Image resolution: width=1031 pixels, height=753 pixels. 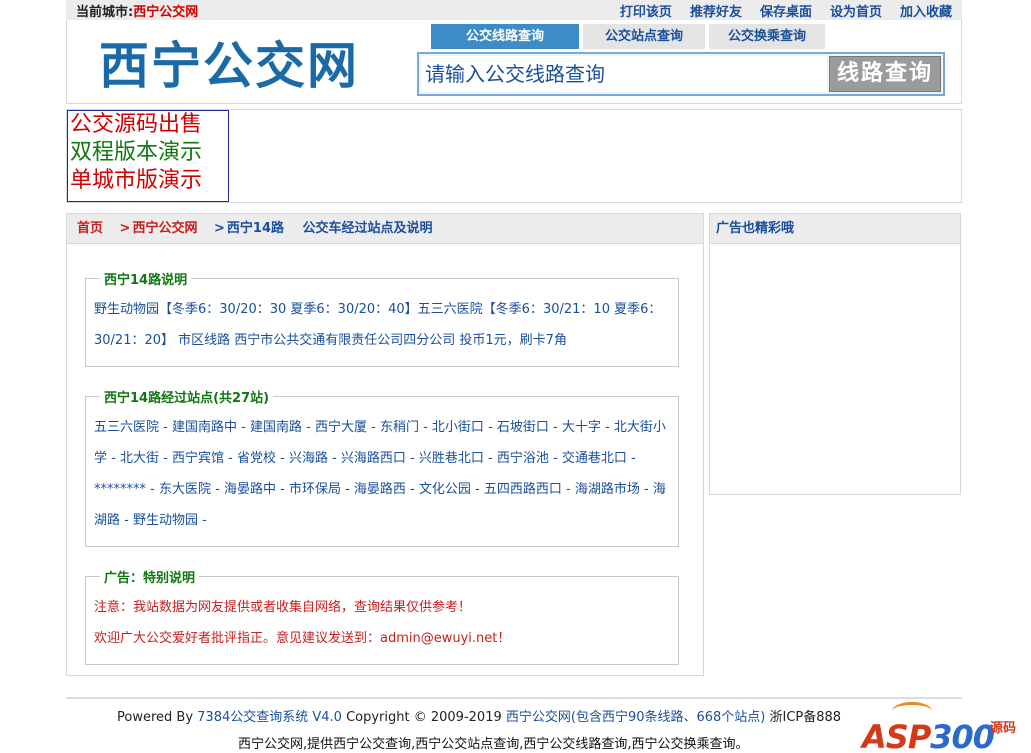 I want to click on add-favorite-link: 加入收藏, so click(x=926, y=10).